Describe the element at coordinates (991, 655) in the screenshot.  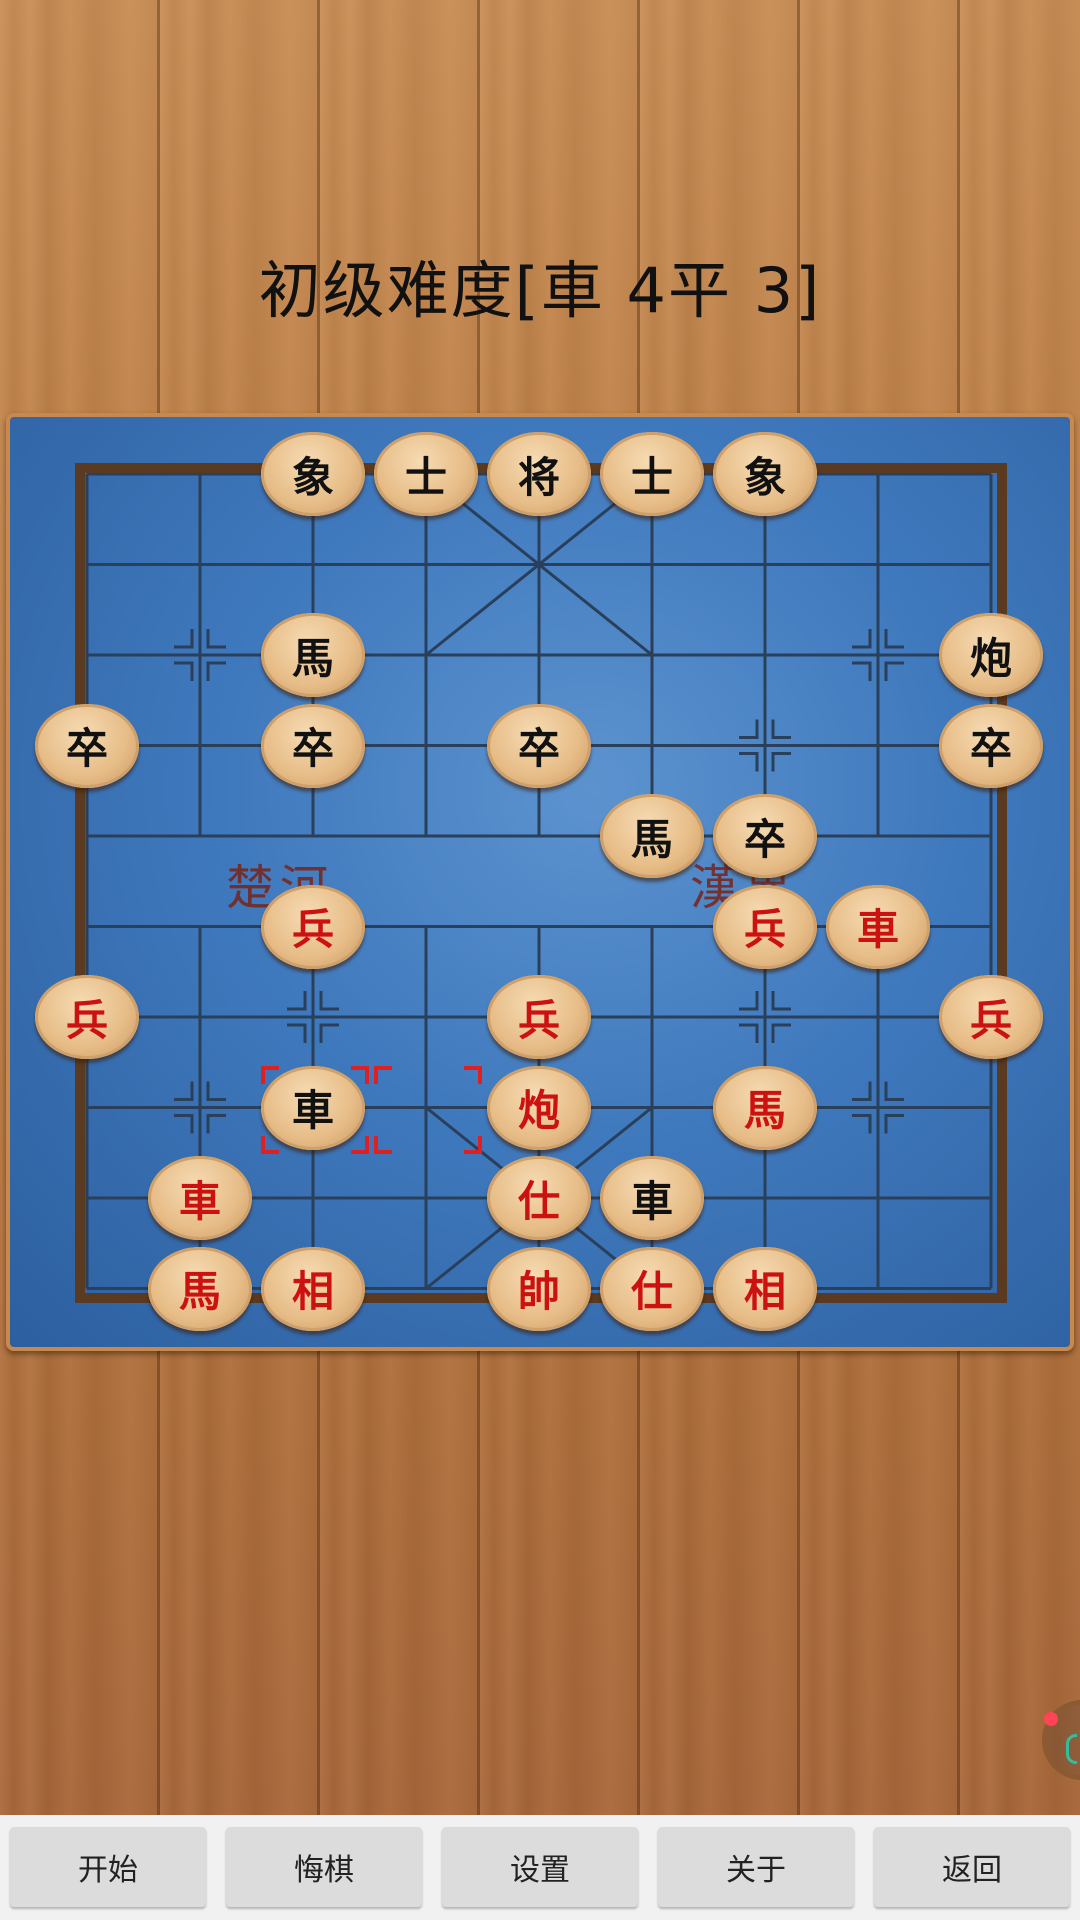
I see `black-piece: 炮` at that location.